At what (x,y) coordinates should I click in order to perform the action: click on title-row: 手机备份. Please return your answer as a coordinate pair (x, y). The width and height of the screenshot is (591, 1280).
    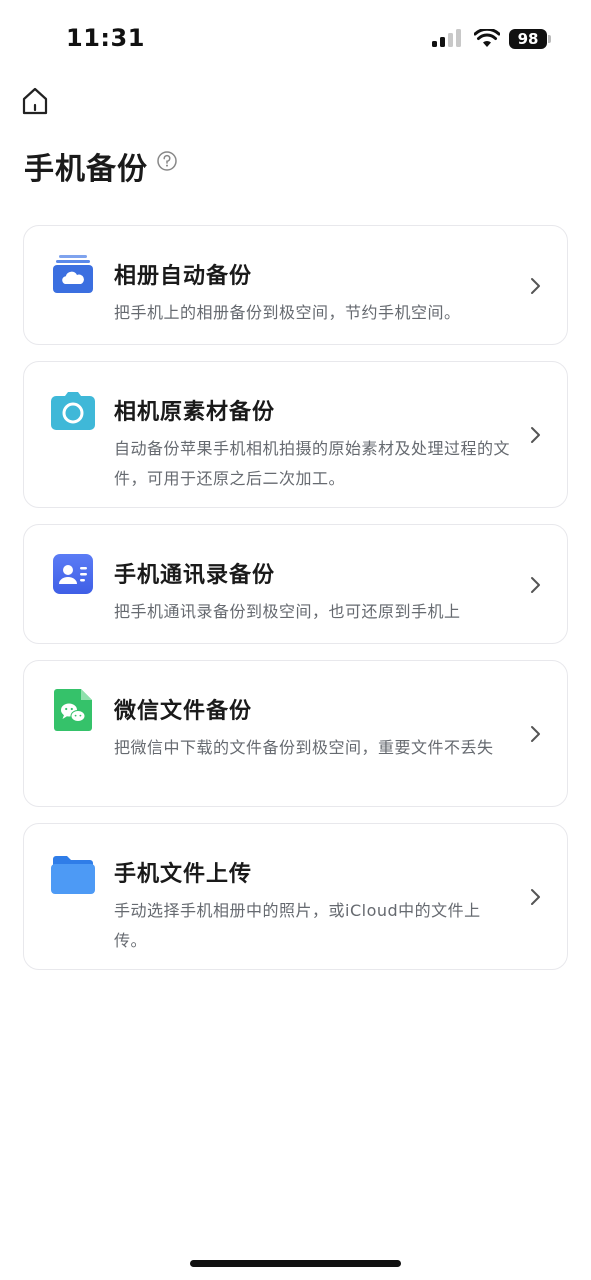
    Looking at the image, I should click on (101, 166).